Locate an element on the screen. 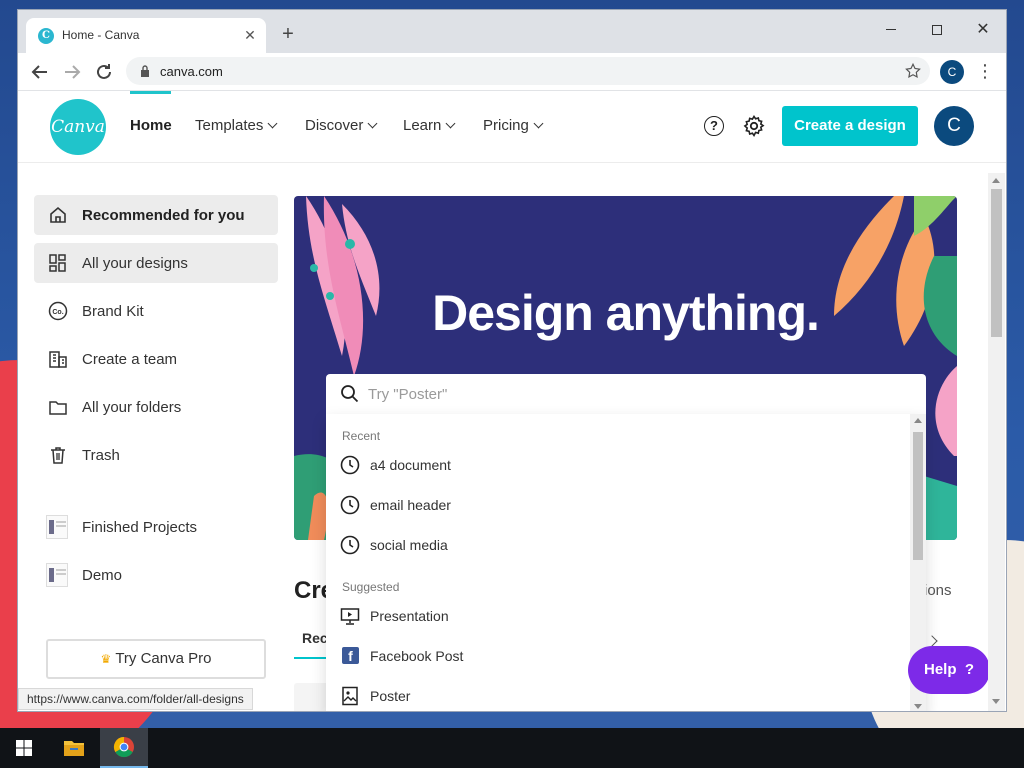 The height and width of the screenshot is (768, 1024). canva-logo: Canva is located at coordinates (78, 127).